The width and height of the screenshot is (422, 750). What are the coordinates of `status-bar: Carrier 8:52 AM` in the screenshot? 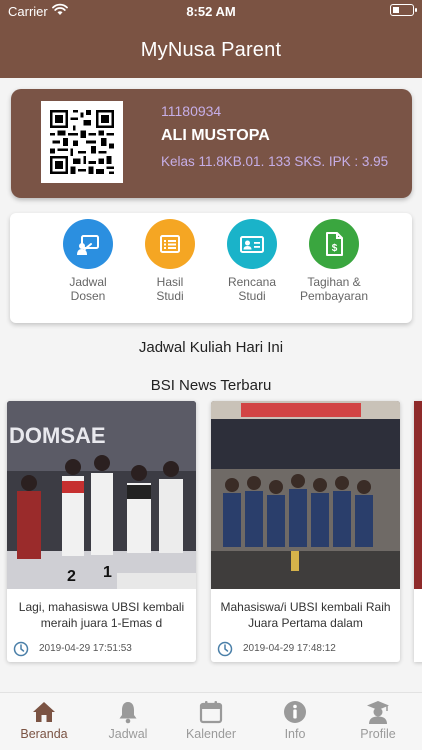 It's located at (211, 11).